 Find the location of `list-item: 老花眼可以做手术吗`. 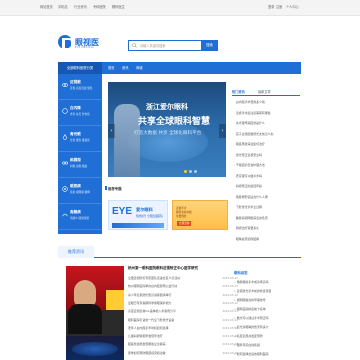

list-item: 老花眼可以做手术吗 is located at coordinates (267, 176).